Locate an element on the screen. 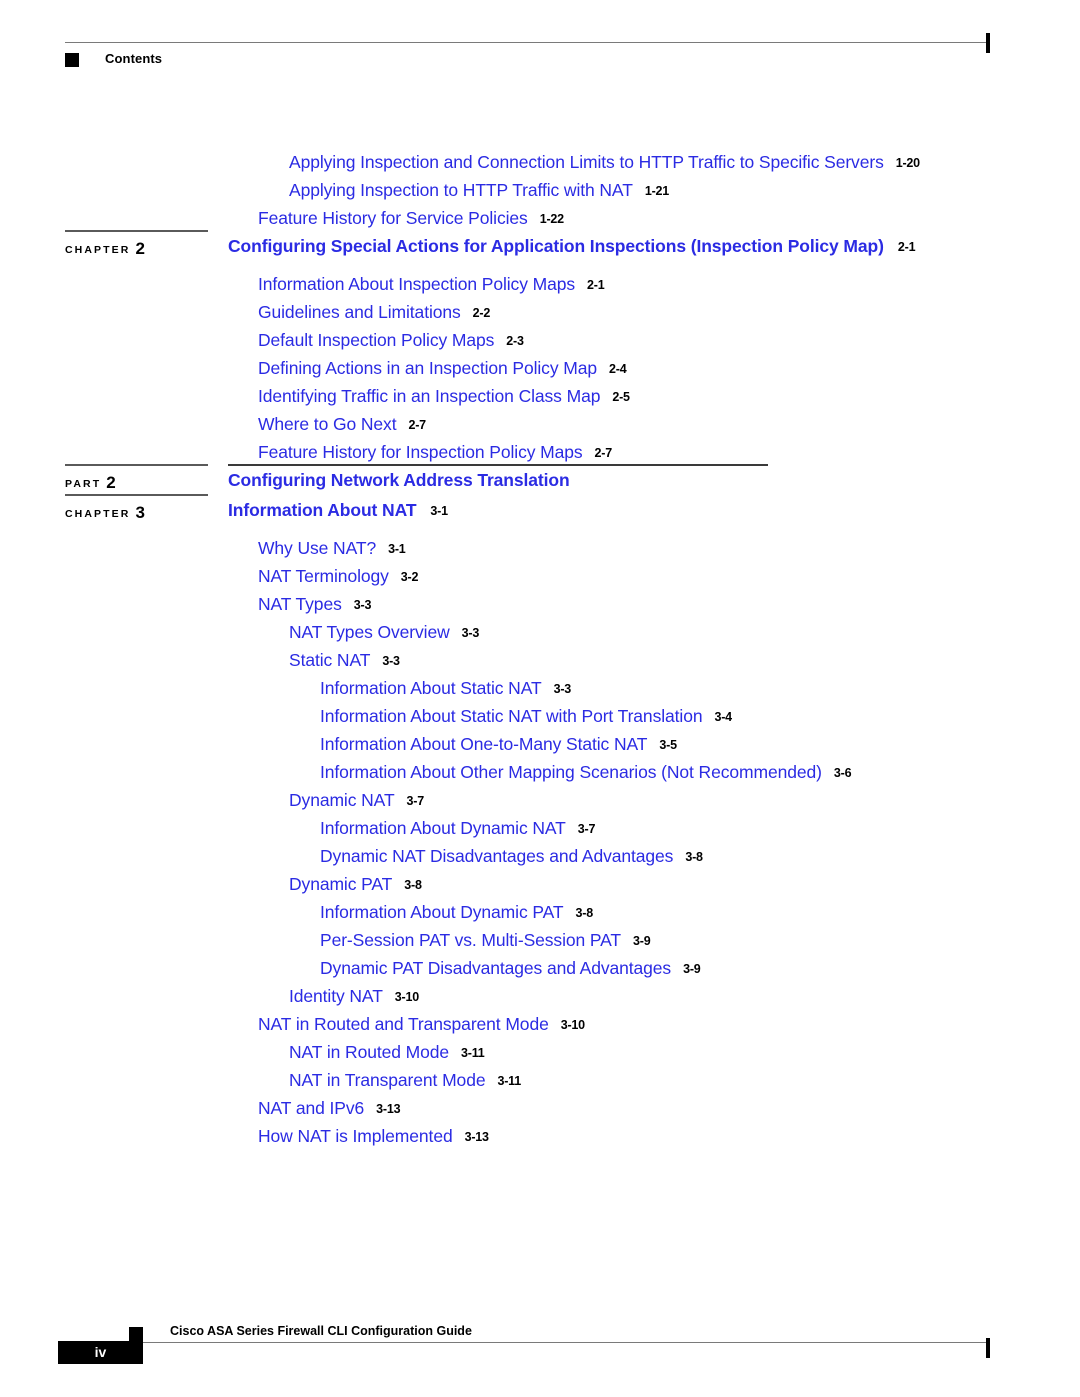 Image resolution: width=1080 pixels, height=1397 pixels. toc-entry-page-number: 3-7 is located at coordinates (586, 829).